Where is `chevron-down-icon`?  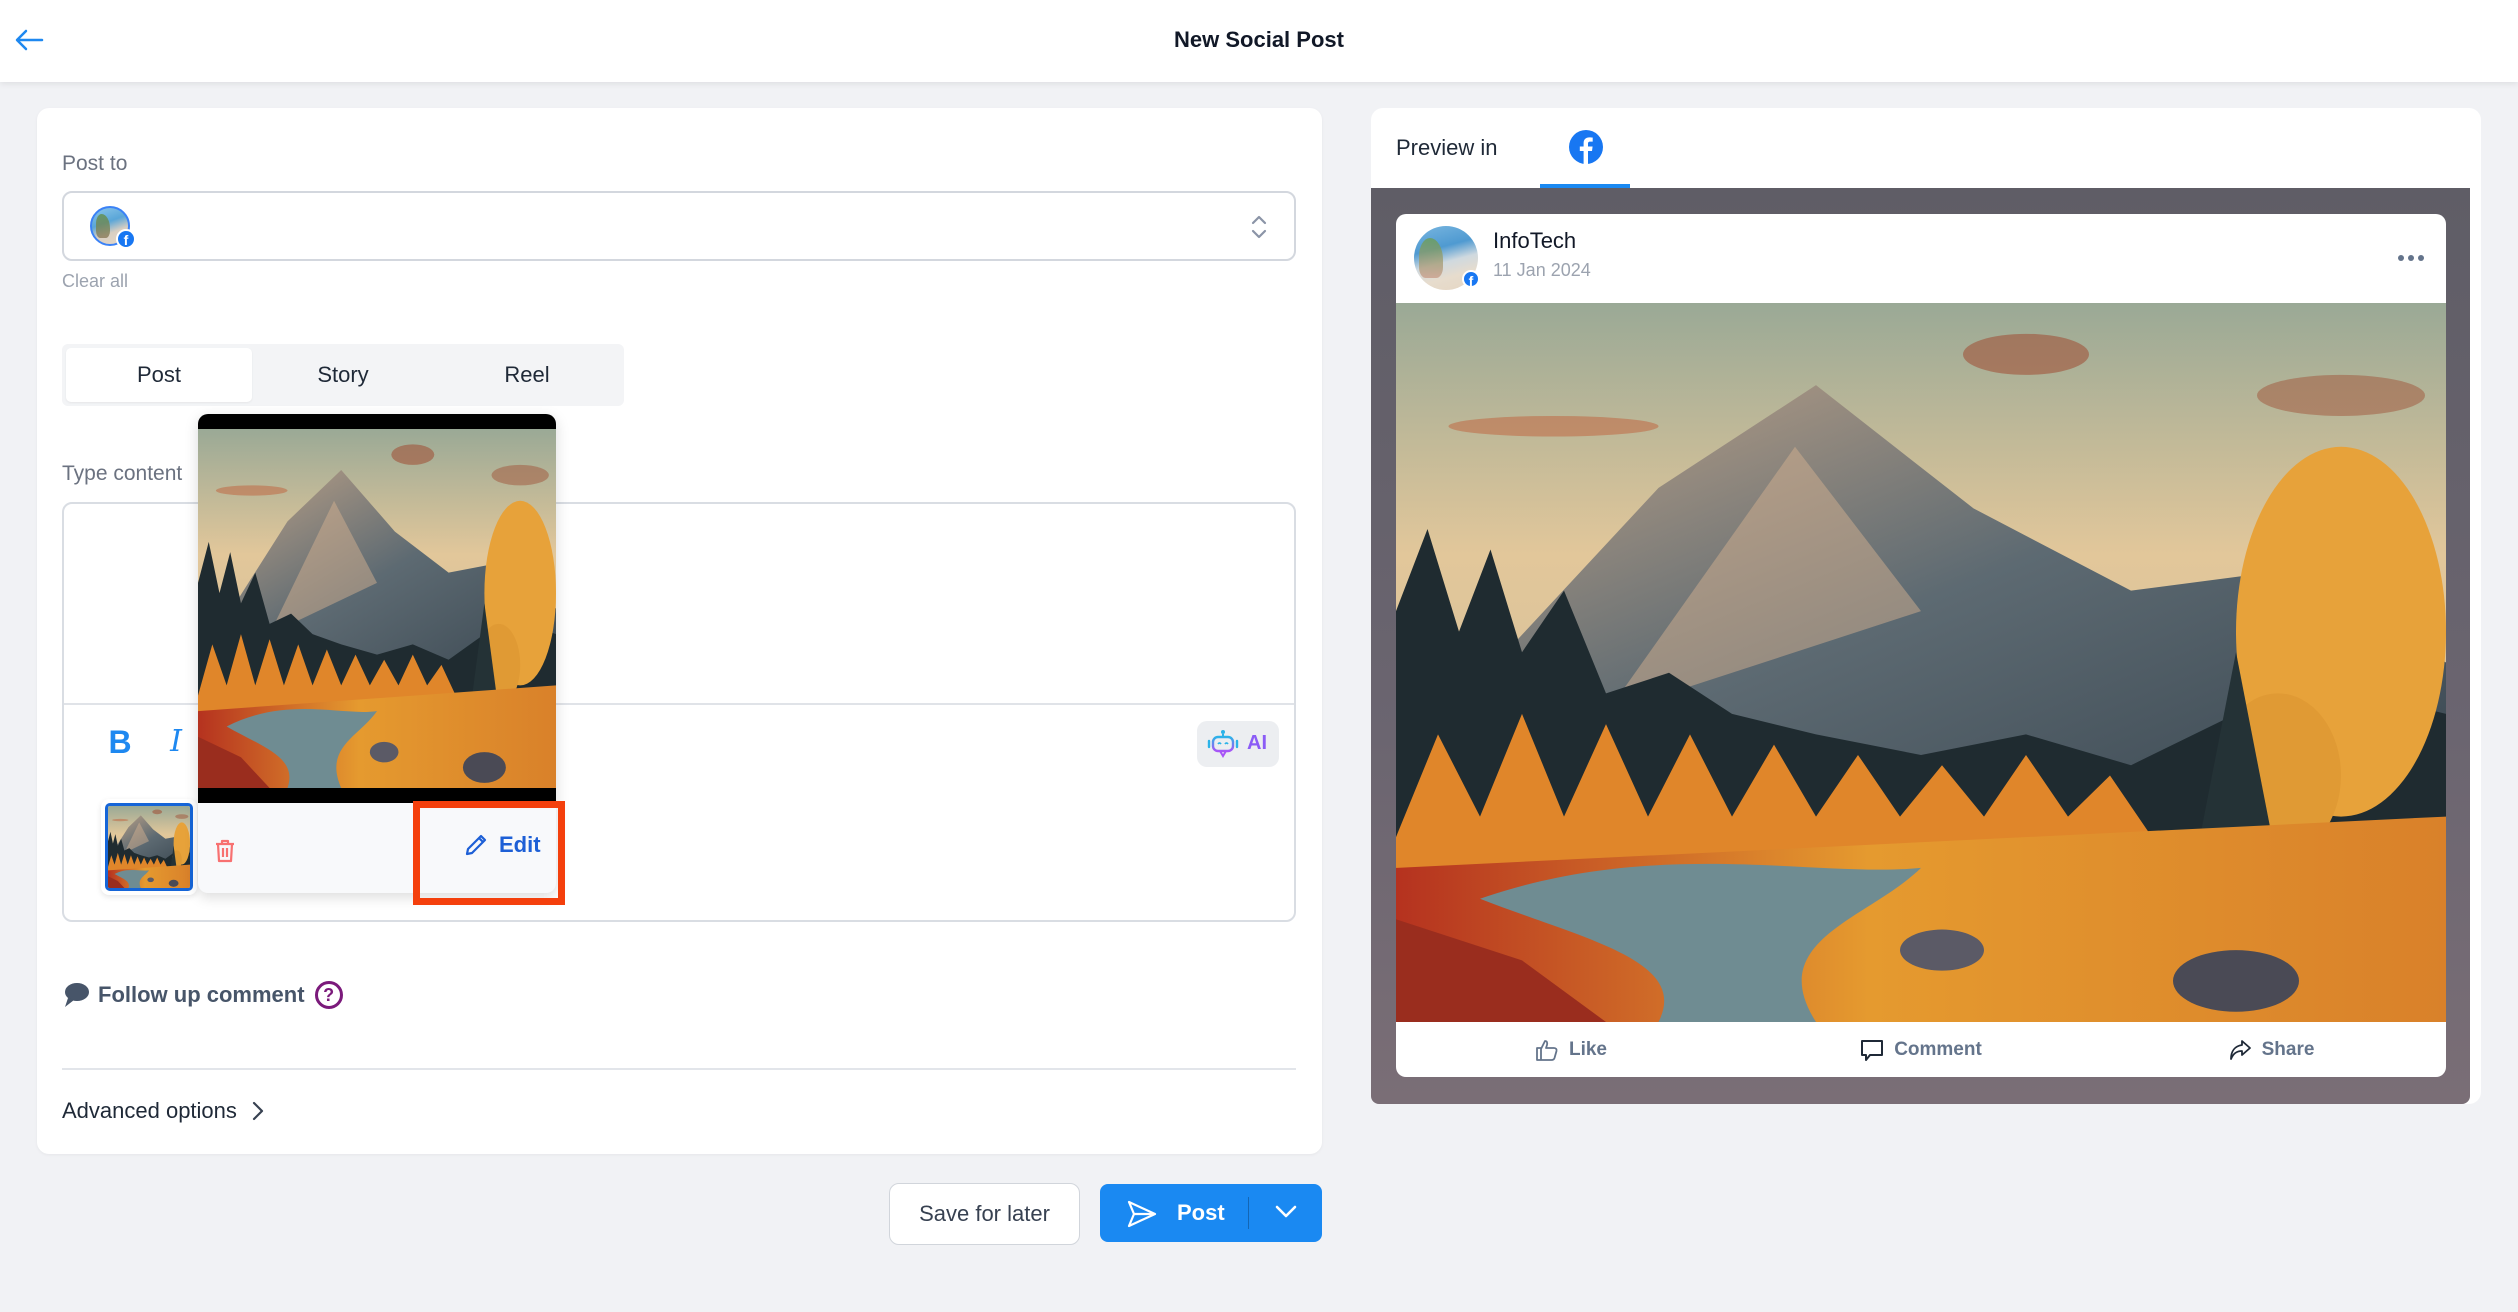
chevron-down-icon is located at coordinates (1286, 1211).